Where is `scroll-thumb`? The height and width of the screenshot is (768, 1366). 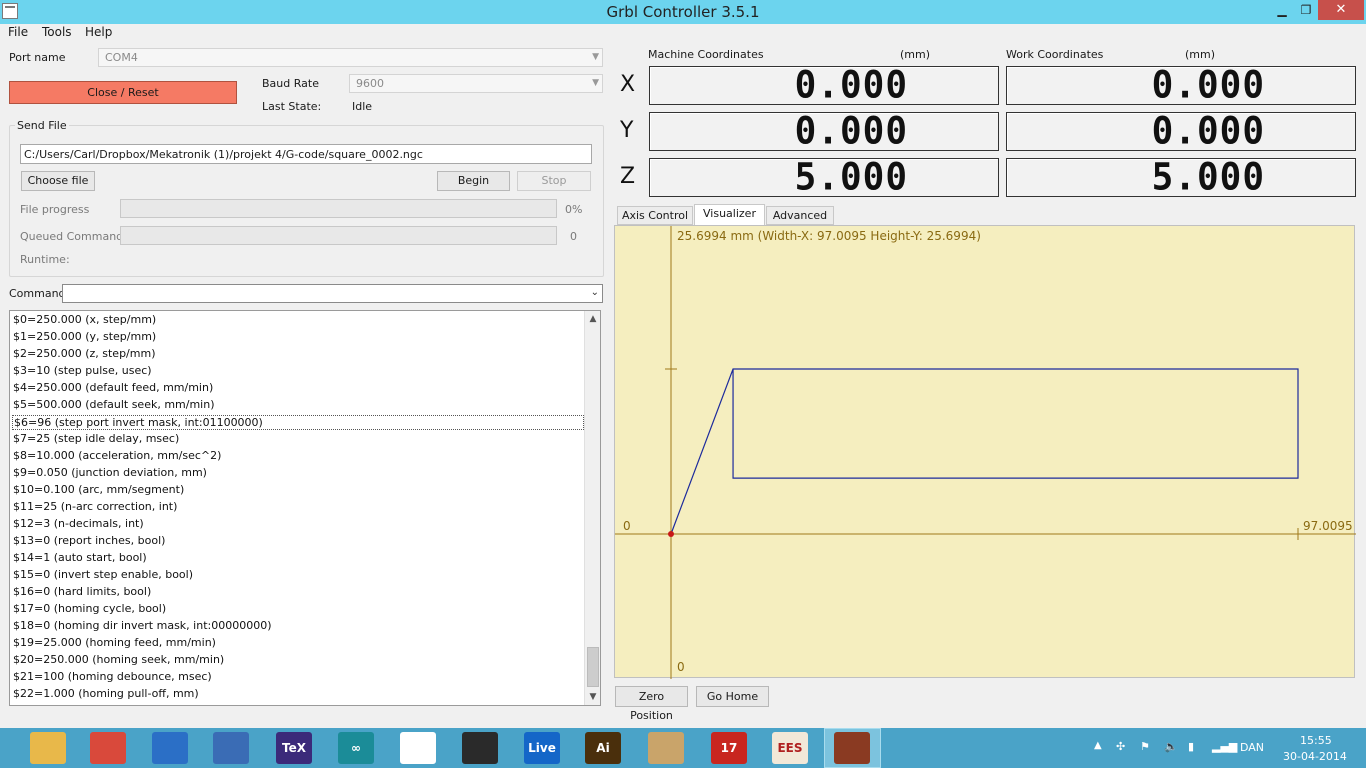
scroll-thumb is located at coordinates (593, 667).